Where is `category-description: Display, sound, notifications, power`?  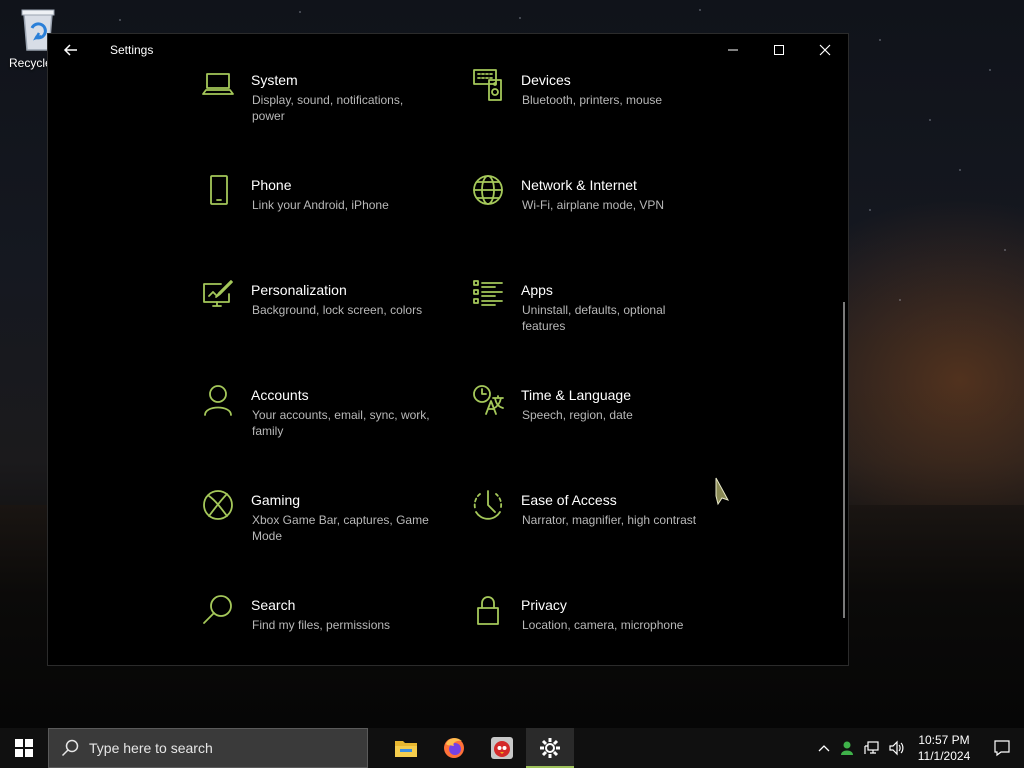 category-description: Display, sound, notifications, power is located at coordinates (328, 108).